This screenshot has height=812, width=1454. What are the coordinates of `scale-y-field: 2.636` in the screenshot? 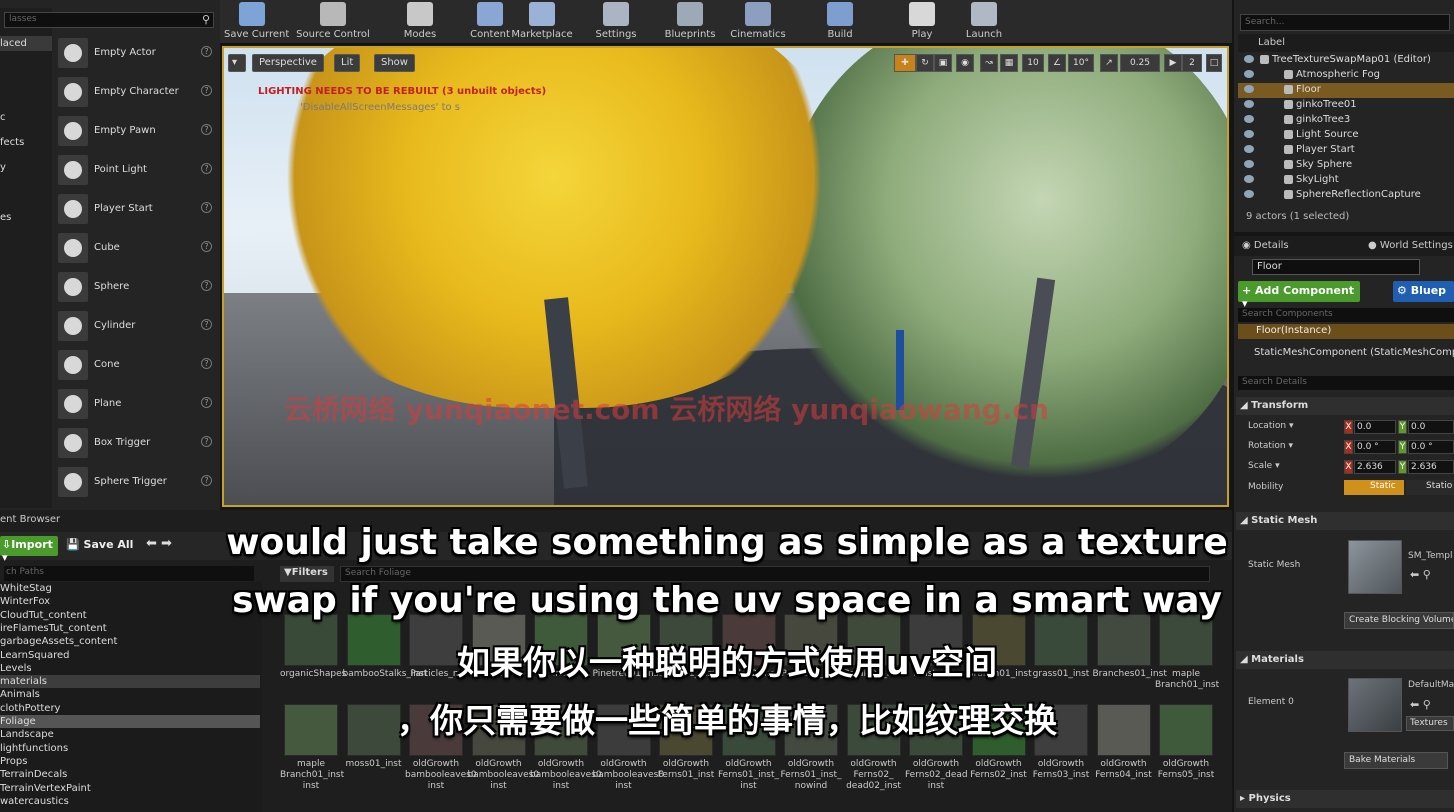 It's located at (1431, 467).